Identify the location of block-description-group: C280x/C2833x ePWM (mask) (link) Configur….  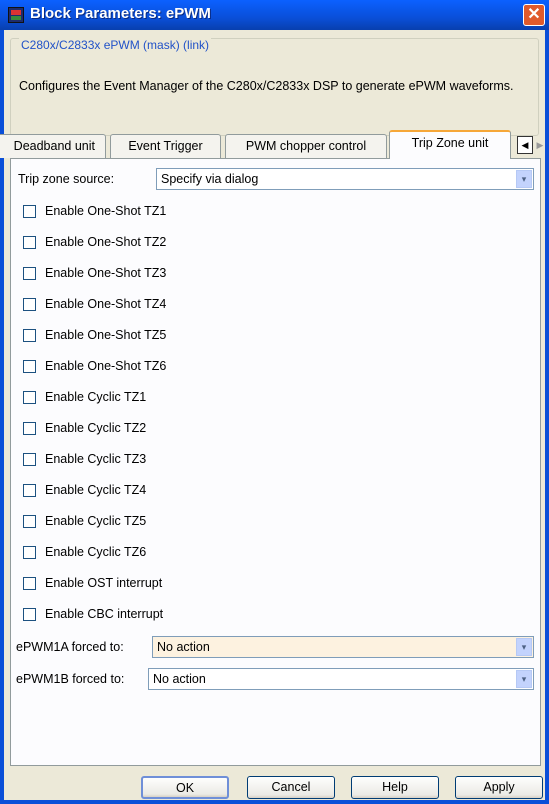
(274, 87).